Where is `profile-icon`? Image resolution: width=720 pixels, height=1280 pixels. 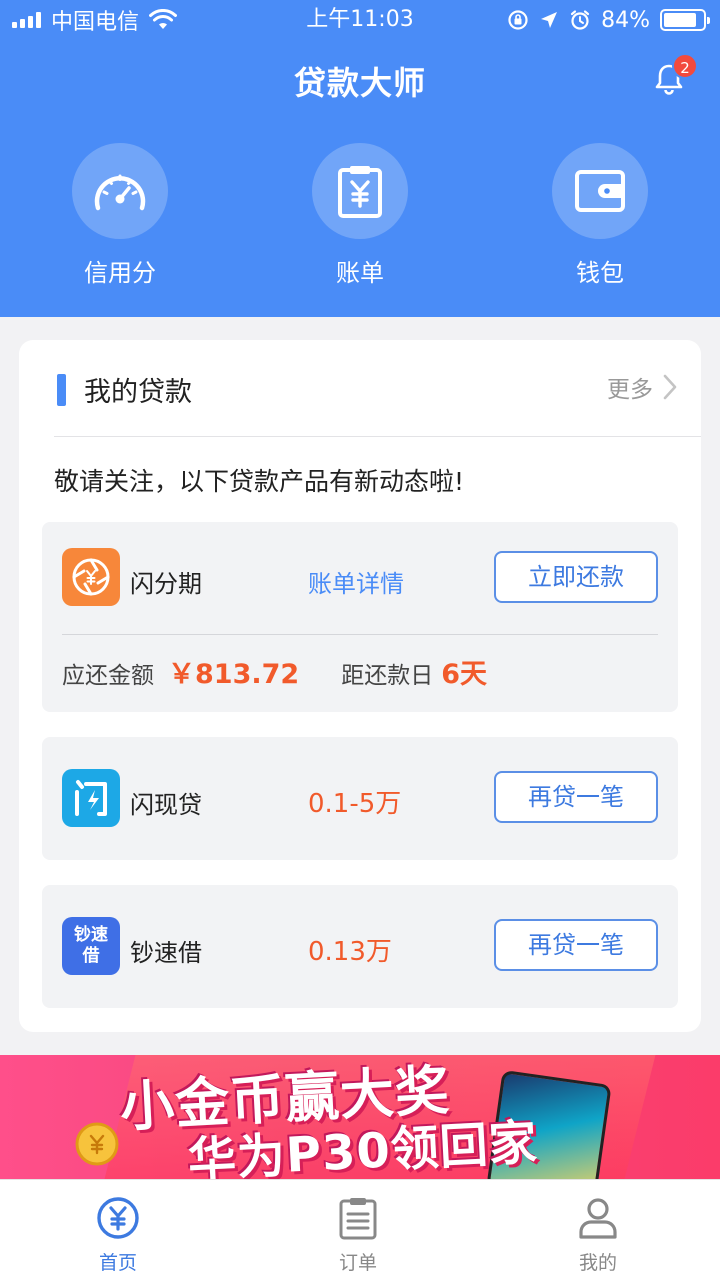 profile-icon is located at coordinates (598, 1218).